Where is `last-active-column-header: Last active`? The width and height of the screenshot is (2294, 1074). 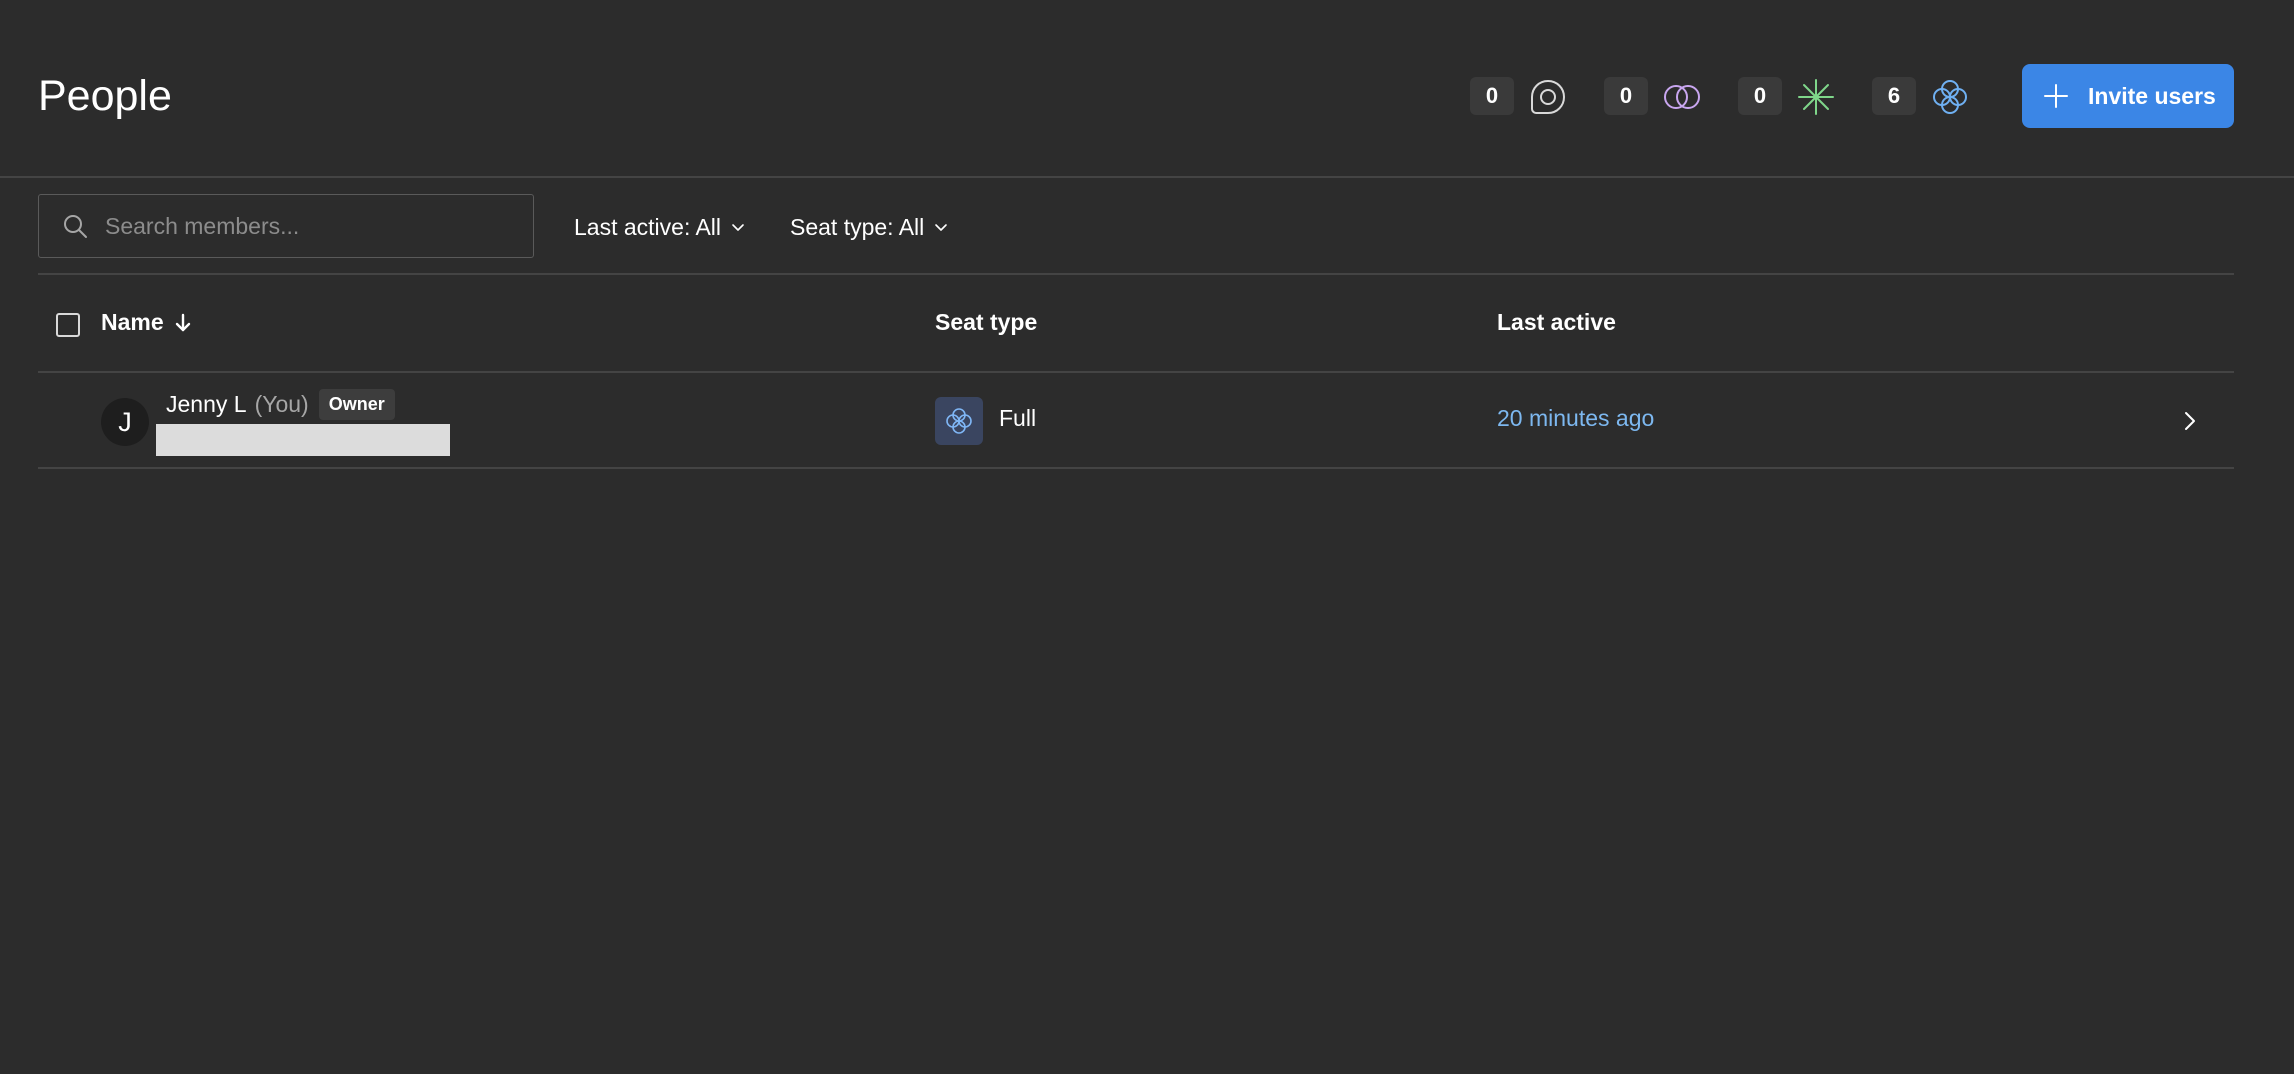
last-active-column-header: Last active is located at coordinates (1556, 322).